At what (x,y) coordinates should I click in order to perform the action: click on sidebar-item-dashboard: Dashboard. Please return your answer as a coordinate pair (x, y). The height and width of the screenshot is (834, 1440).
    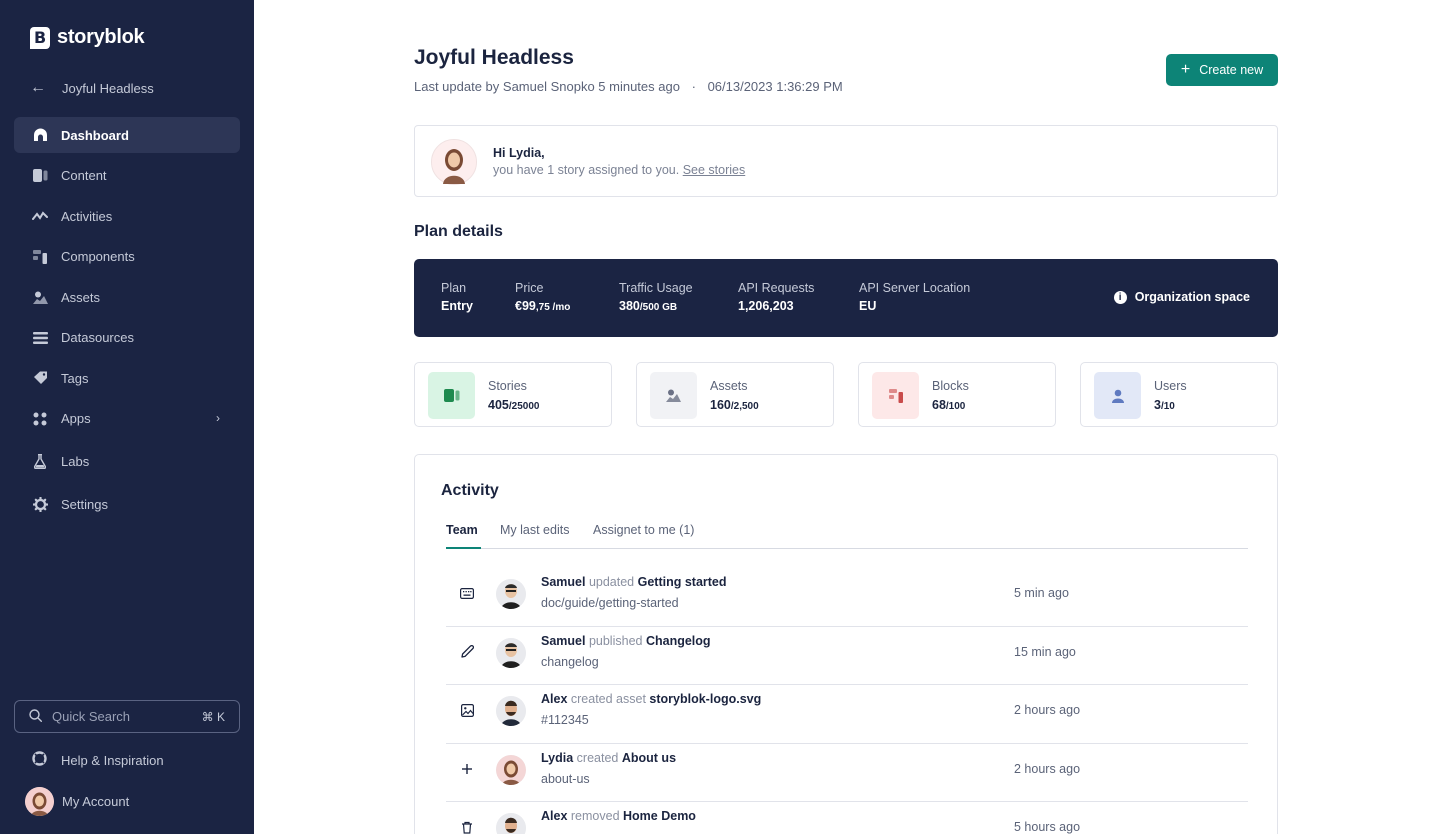
    Looking at the image, I should click on (127, 135).